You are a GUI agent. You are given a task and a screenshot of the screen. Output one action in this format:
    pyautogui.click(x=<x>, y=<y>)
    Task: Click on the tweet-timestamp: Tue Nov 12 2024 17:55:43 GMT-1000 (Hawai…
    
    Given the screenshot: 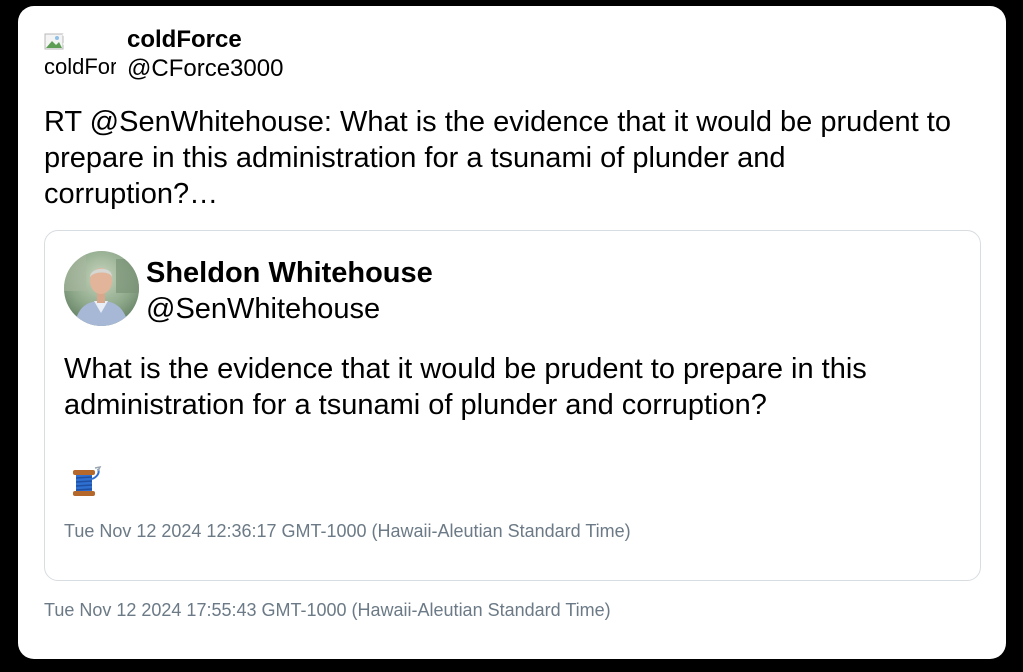 What is the action you would take?
    pyautogui.click(x=327, y=610)
    